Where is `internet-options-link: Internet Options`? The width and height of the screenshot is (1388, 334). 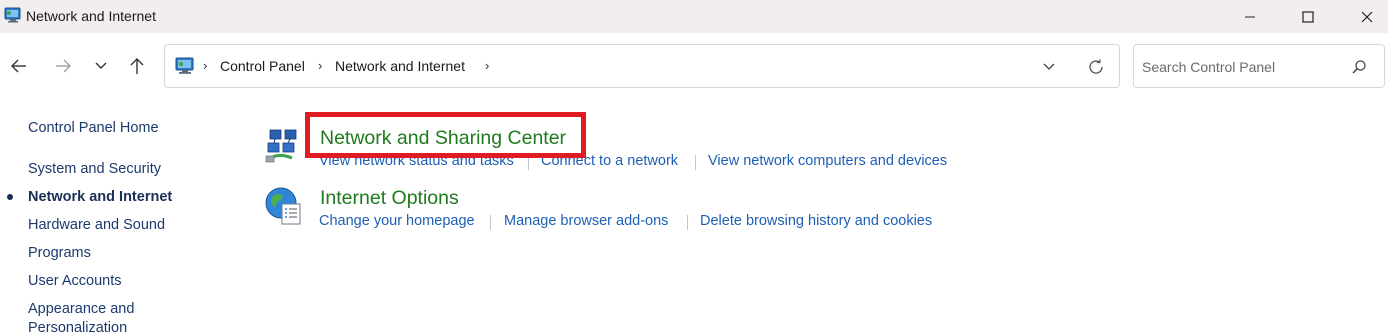
internet-options-link: Internet Options is located at coordinates (389, 198).